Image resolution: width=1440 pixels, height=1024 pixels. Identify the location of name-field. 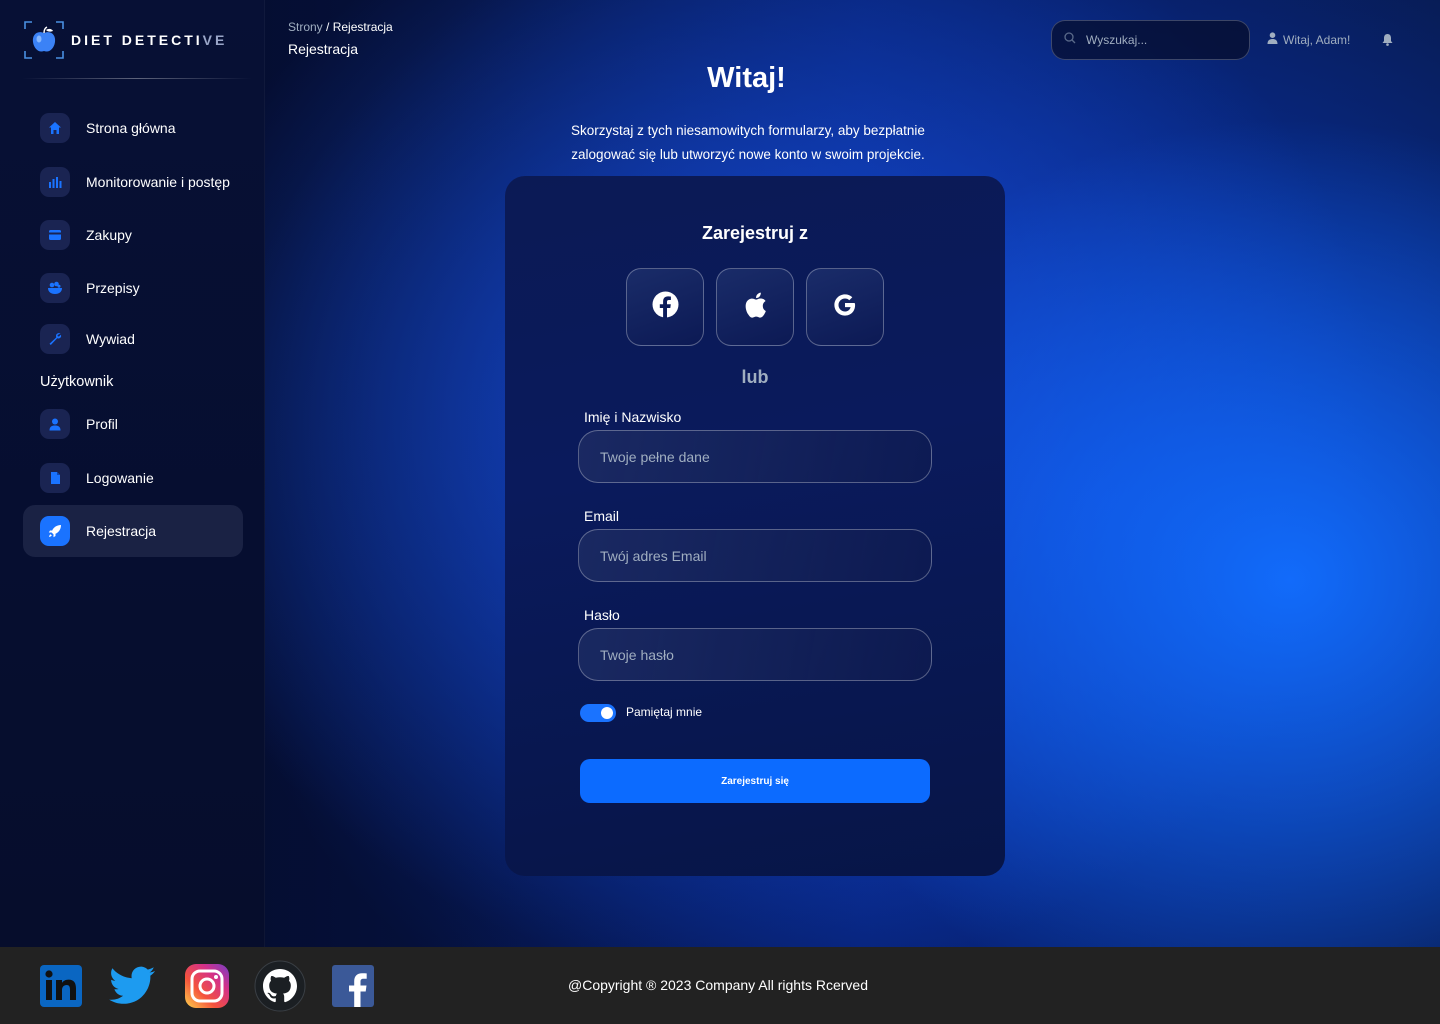
(755, 456).